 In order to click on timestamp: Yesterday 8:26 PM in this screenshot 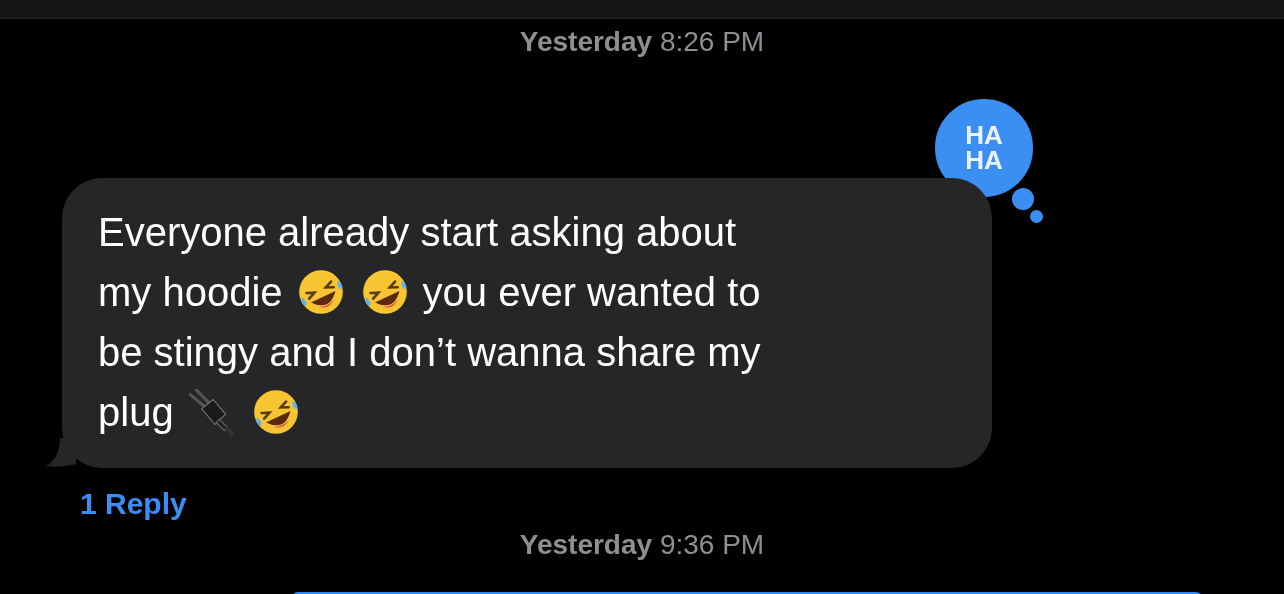, I will do `click(642, 42)`.